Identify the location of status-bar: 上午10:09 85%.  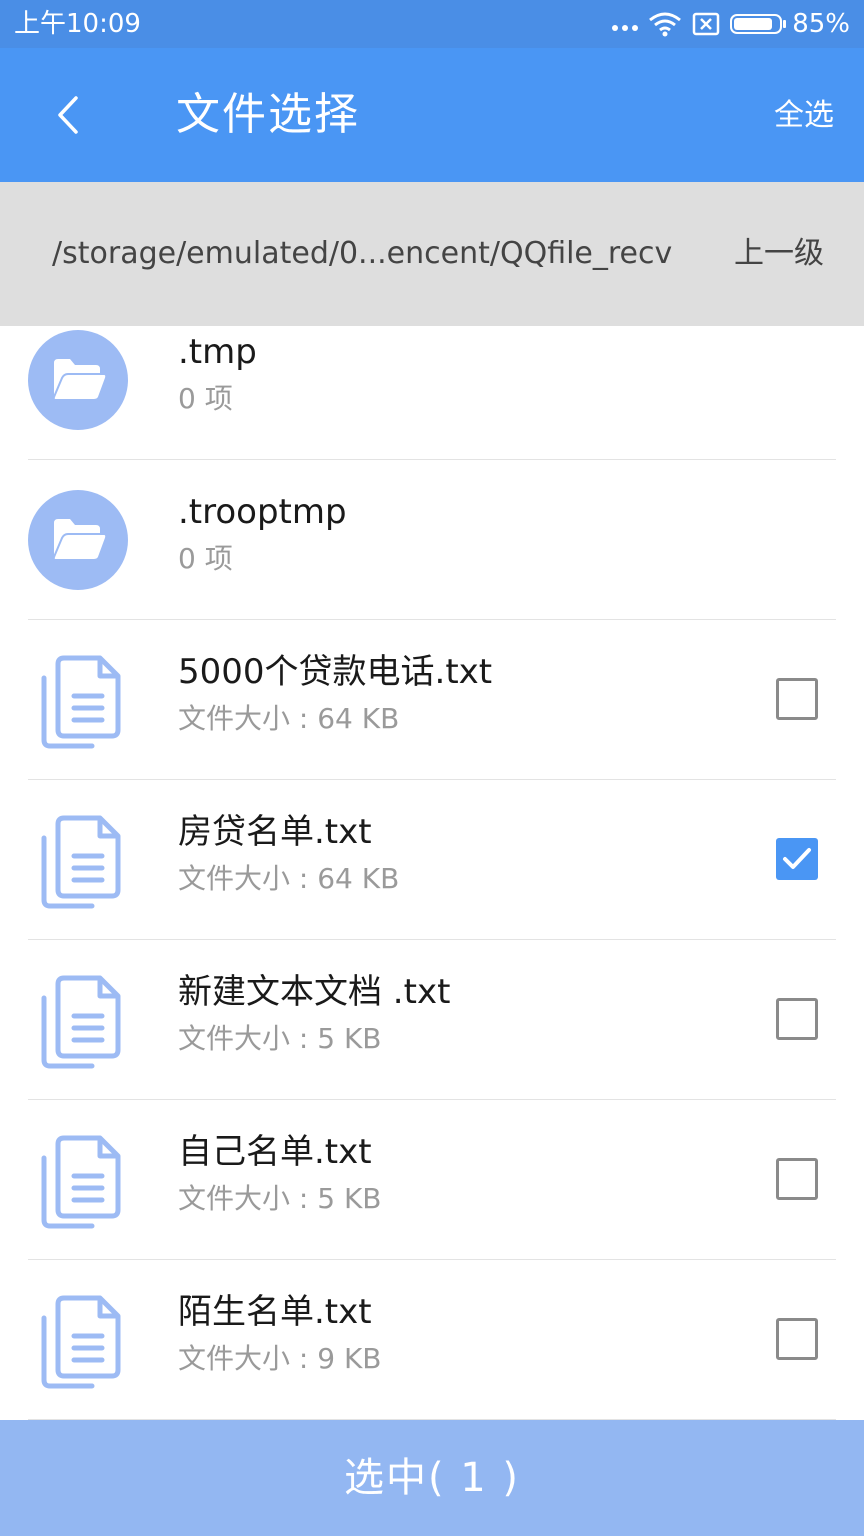
(432, 24).